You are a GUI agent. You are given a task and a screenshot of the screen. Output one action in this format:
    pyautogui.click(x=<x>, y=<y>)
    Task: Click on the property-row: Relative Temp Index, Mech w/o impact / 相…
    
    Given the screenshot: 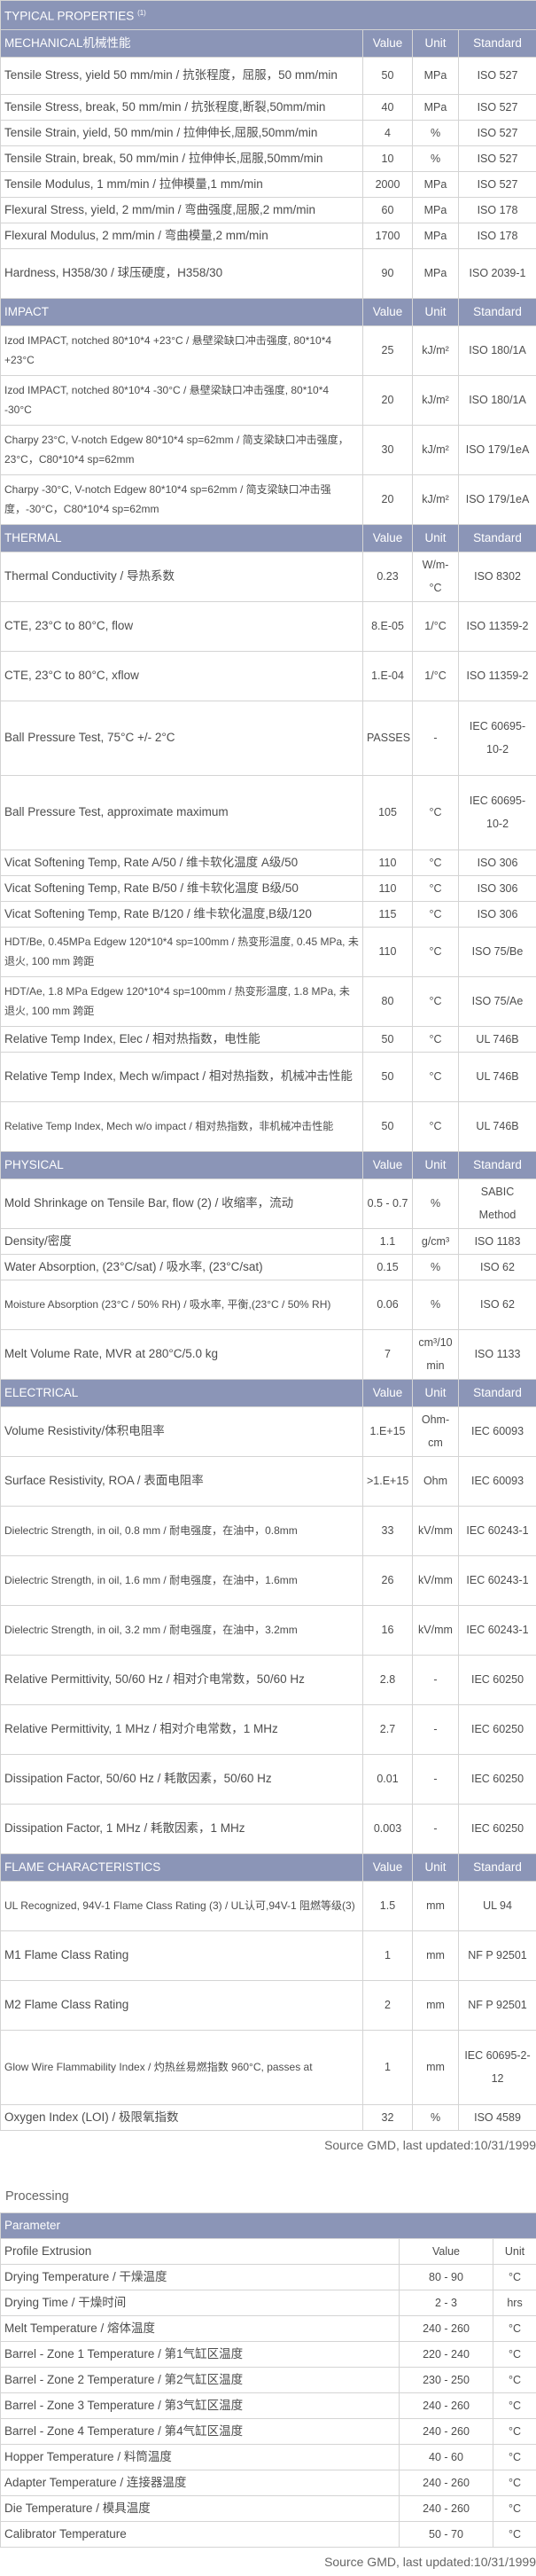 What is the action you would take?
    pyautogui.click(x=268, y=1126)
    